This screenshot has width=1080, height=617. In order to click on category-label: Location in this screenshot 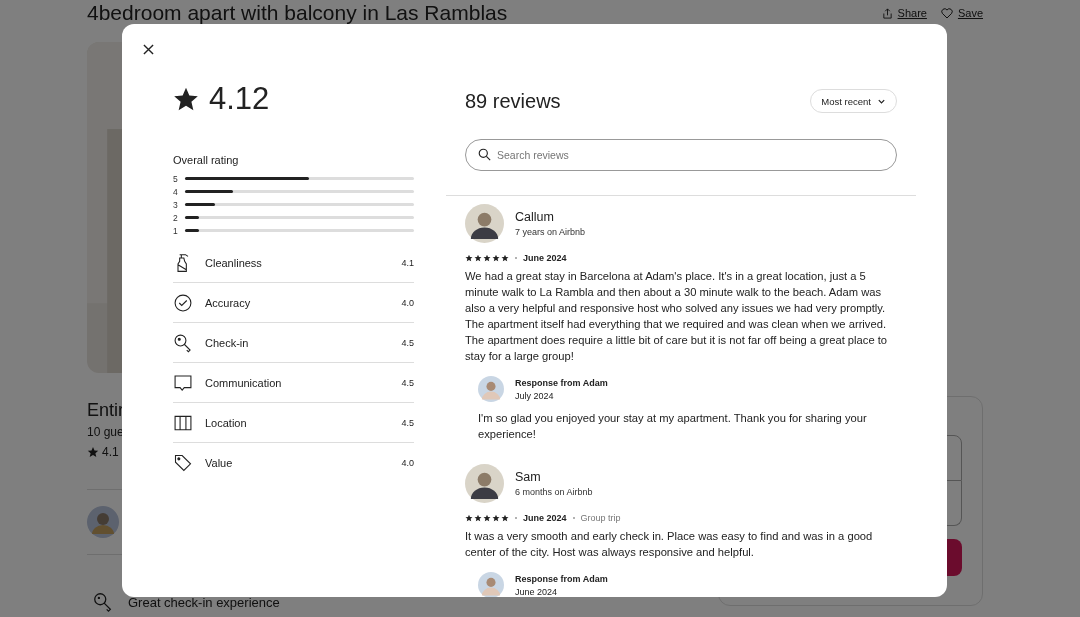, I will do `click(226, 422)`.